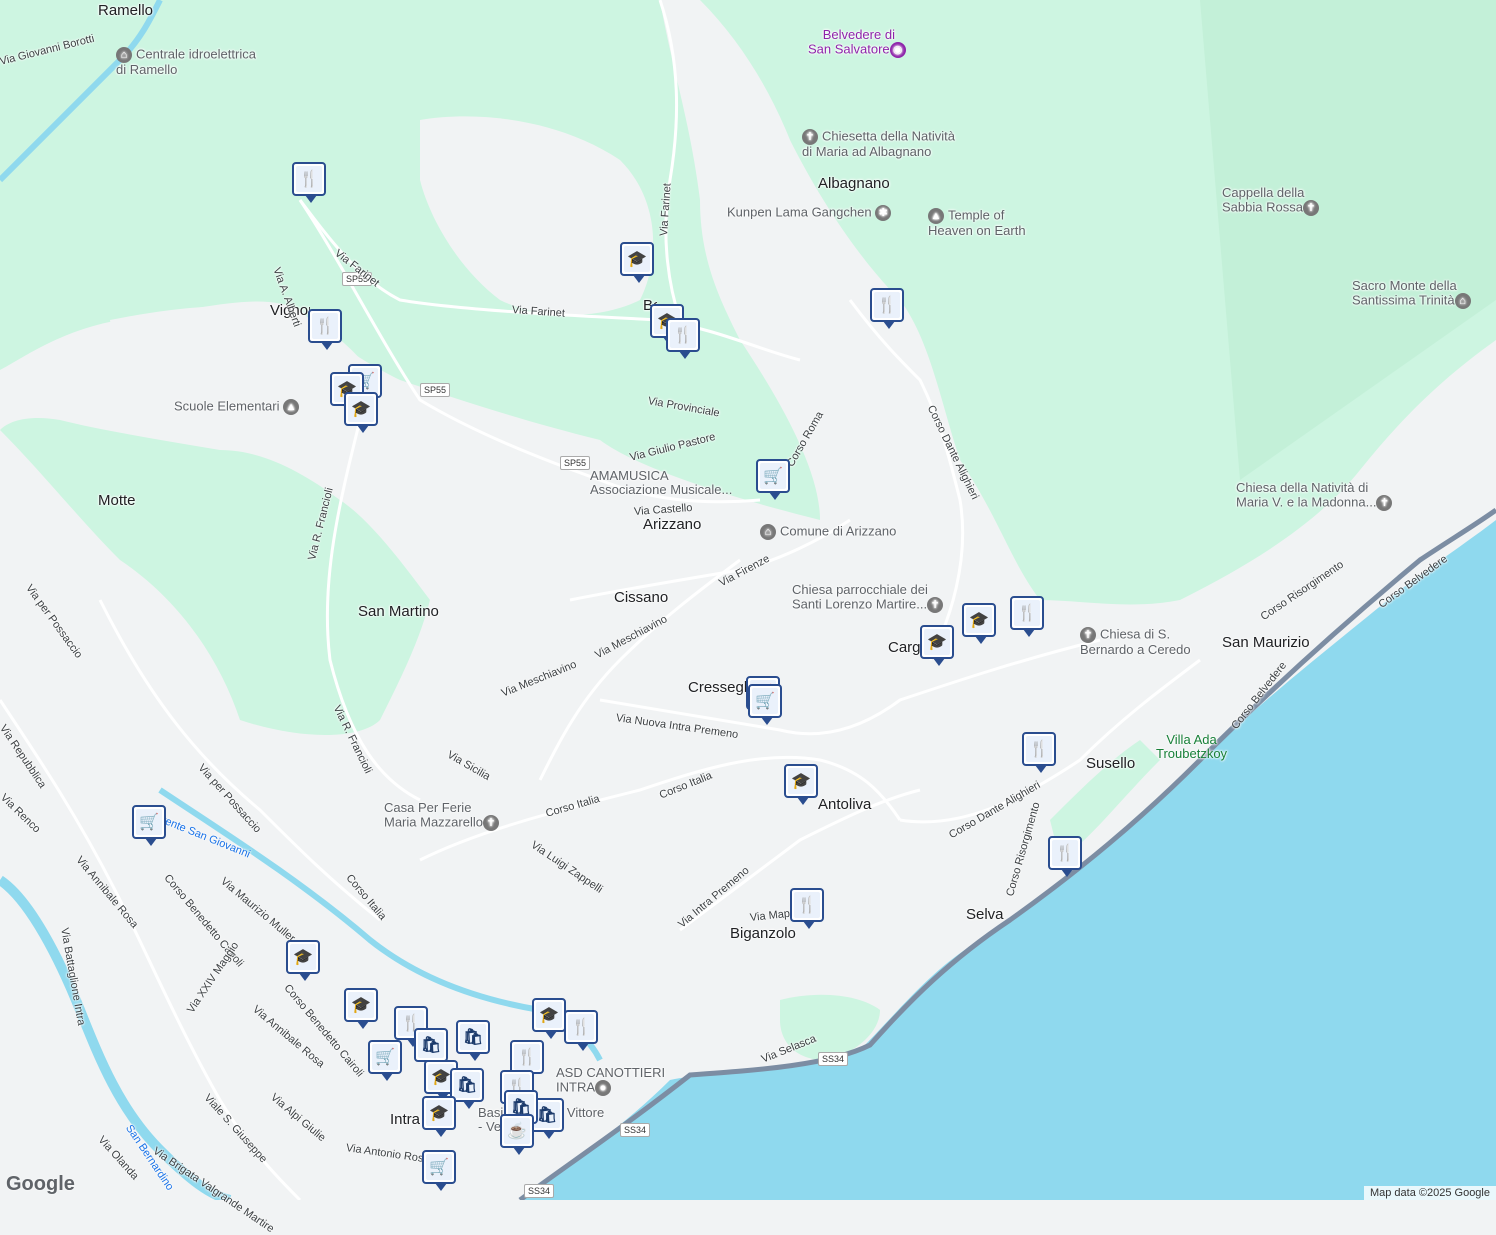 The image size is (1496, 1235). Describe the element at coordinates (1110, 764) in the screenshot. I see `town-label: Susello` at that location.